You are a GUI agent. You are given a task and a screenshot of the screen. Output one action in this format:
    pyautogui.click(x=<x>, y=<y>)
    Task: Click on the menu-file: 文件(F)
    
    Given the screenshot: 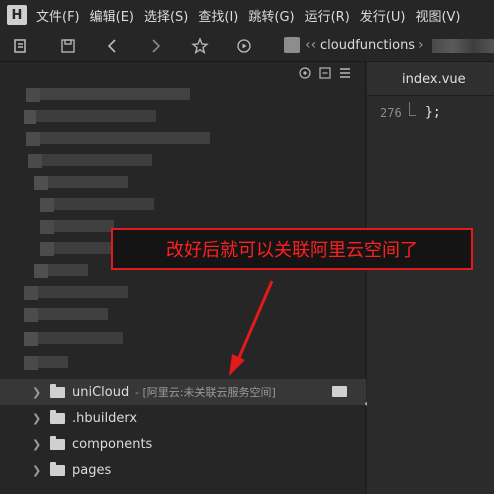 What is the action you would take?
    pyautogui.click(x=58, y=15)
    